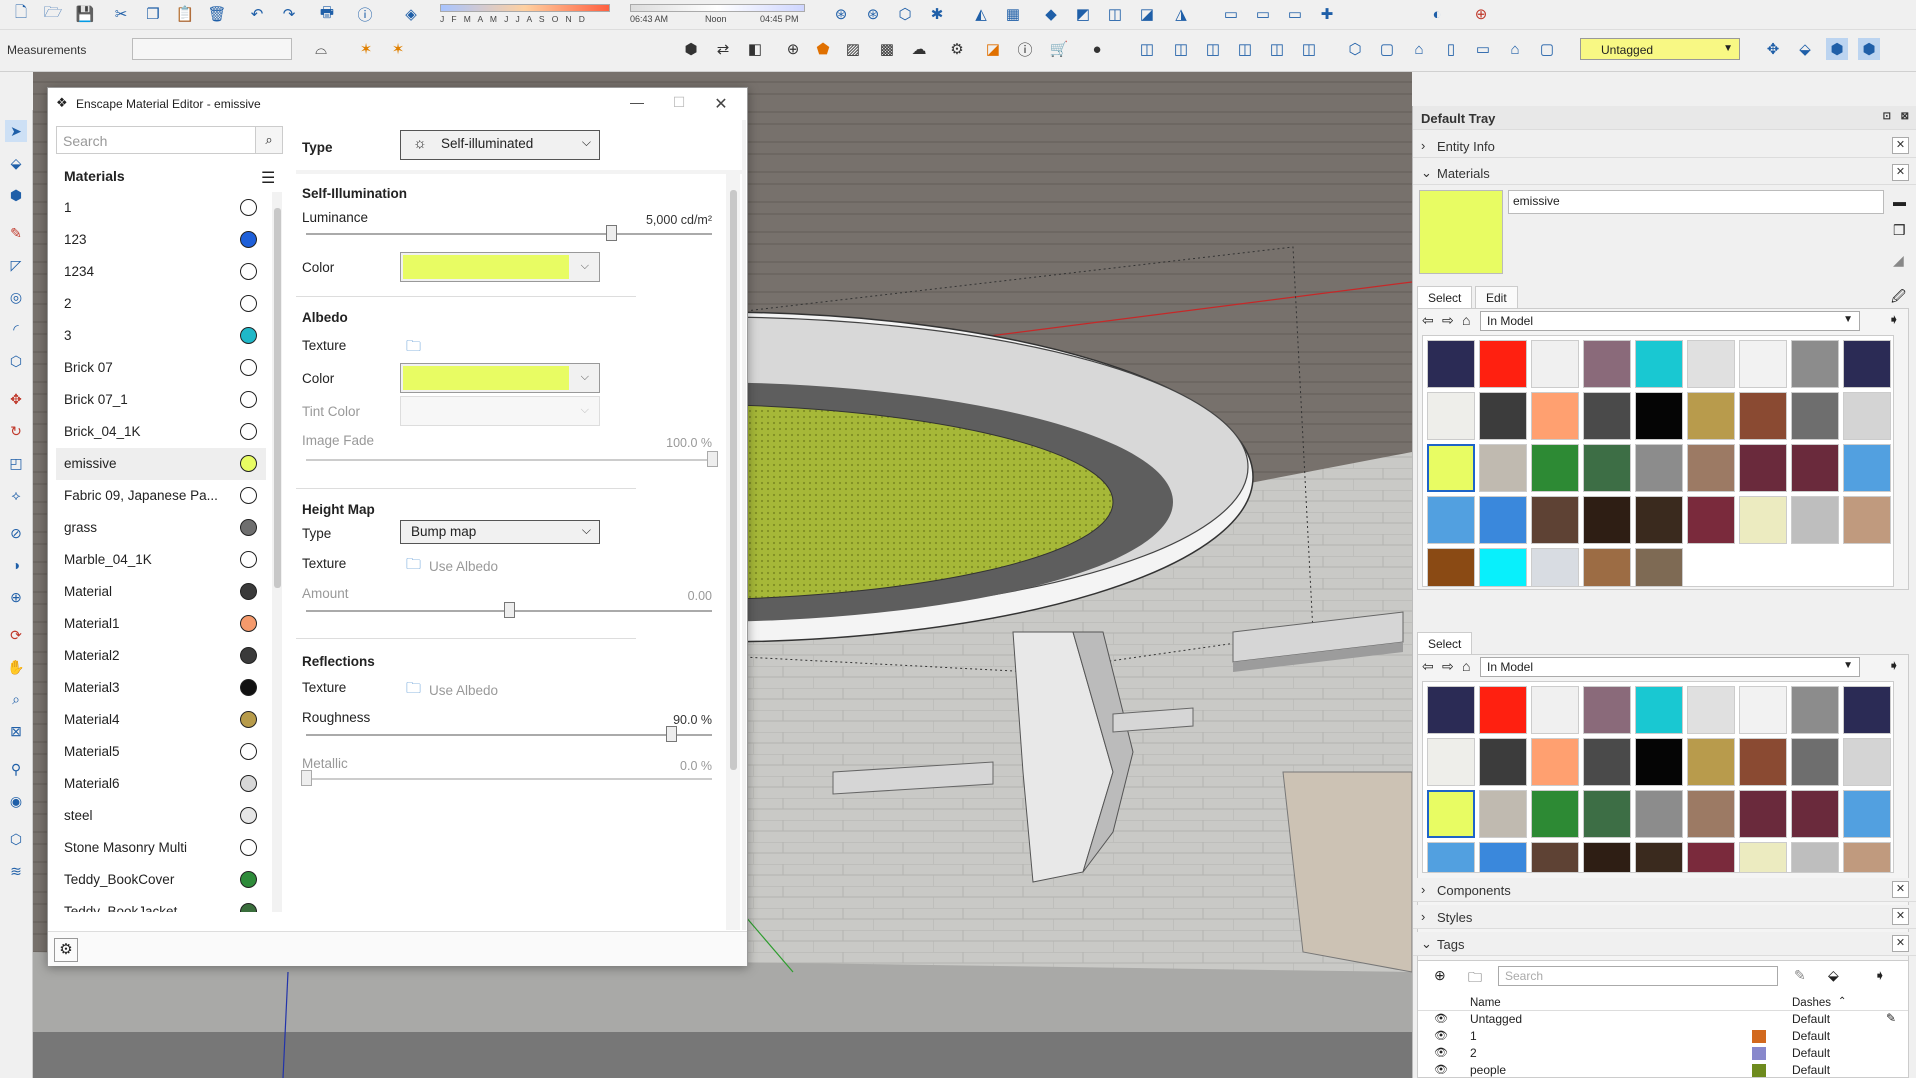 This screenshot has width=1916, height=1078. What do you see at coordinates (1245, 49) in the screenshot?
I see `section-4-icon: ◫` at bounding box center [1245, 49].